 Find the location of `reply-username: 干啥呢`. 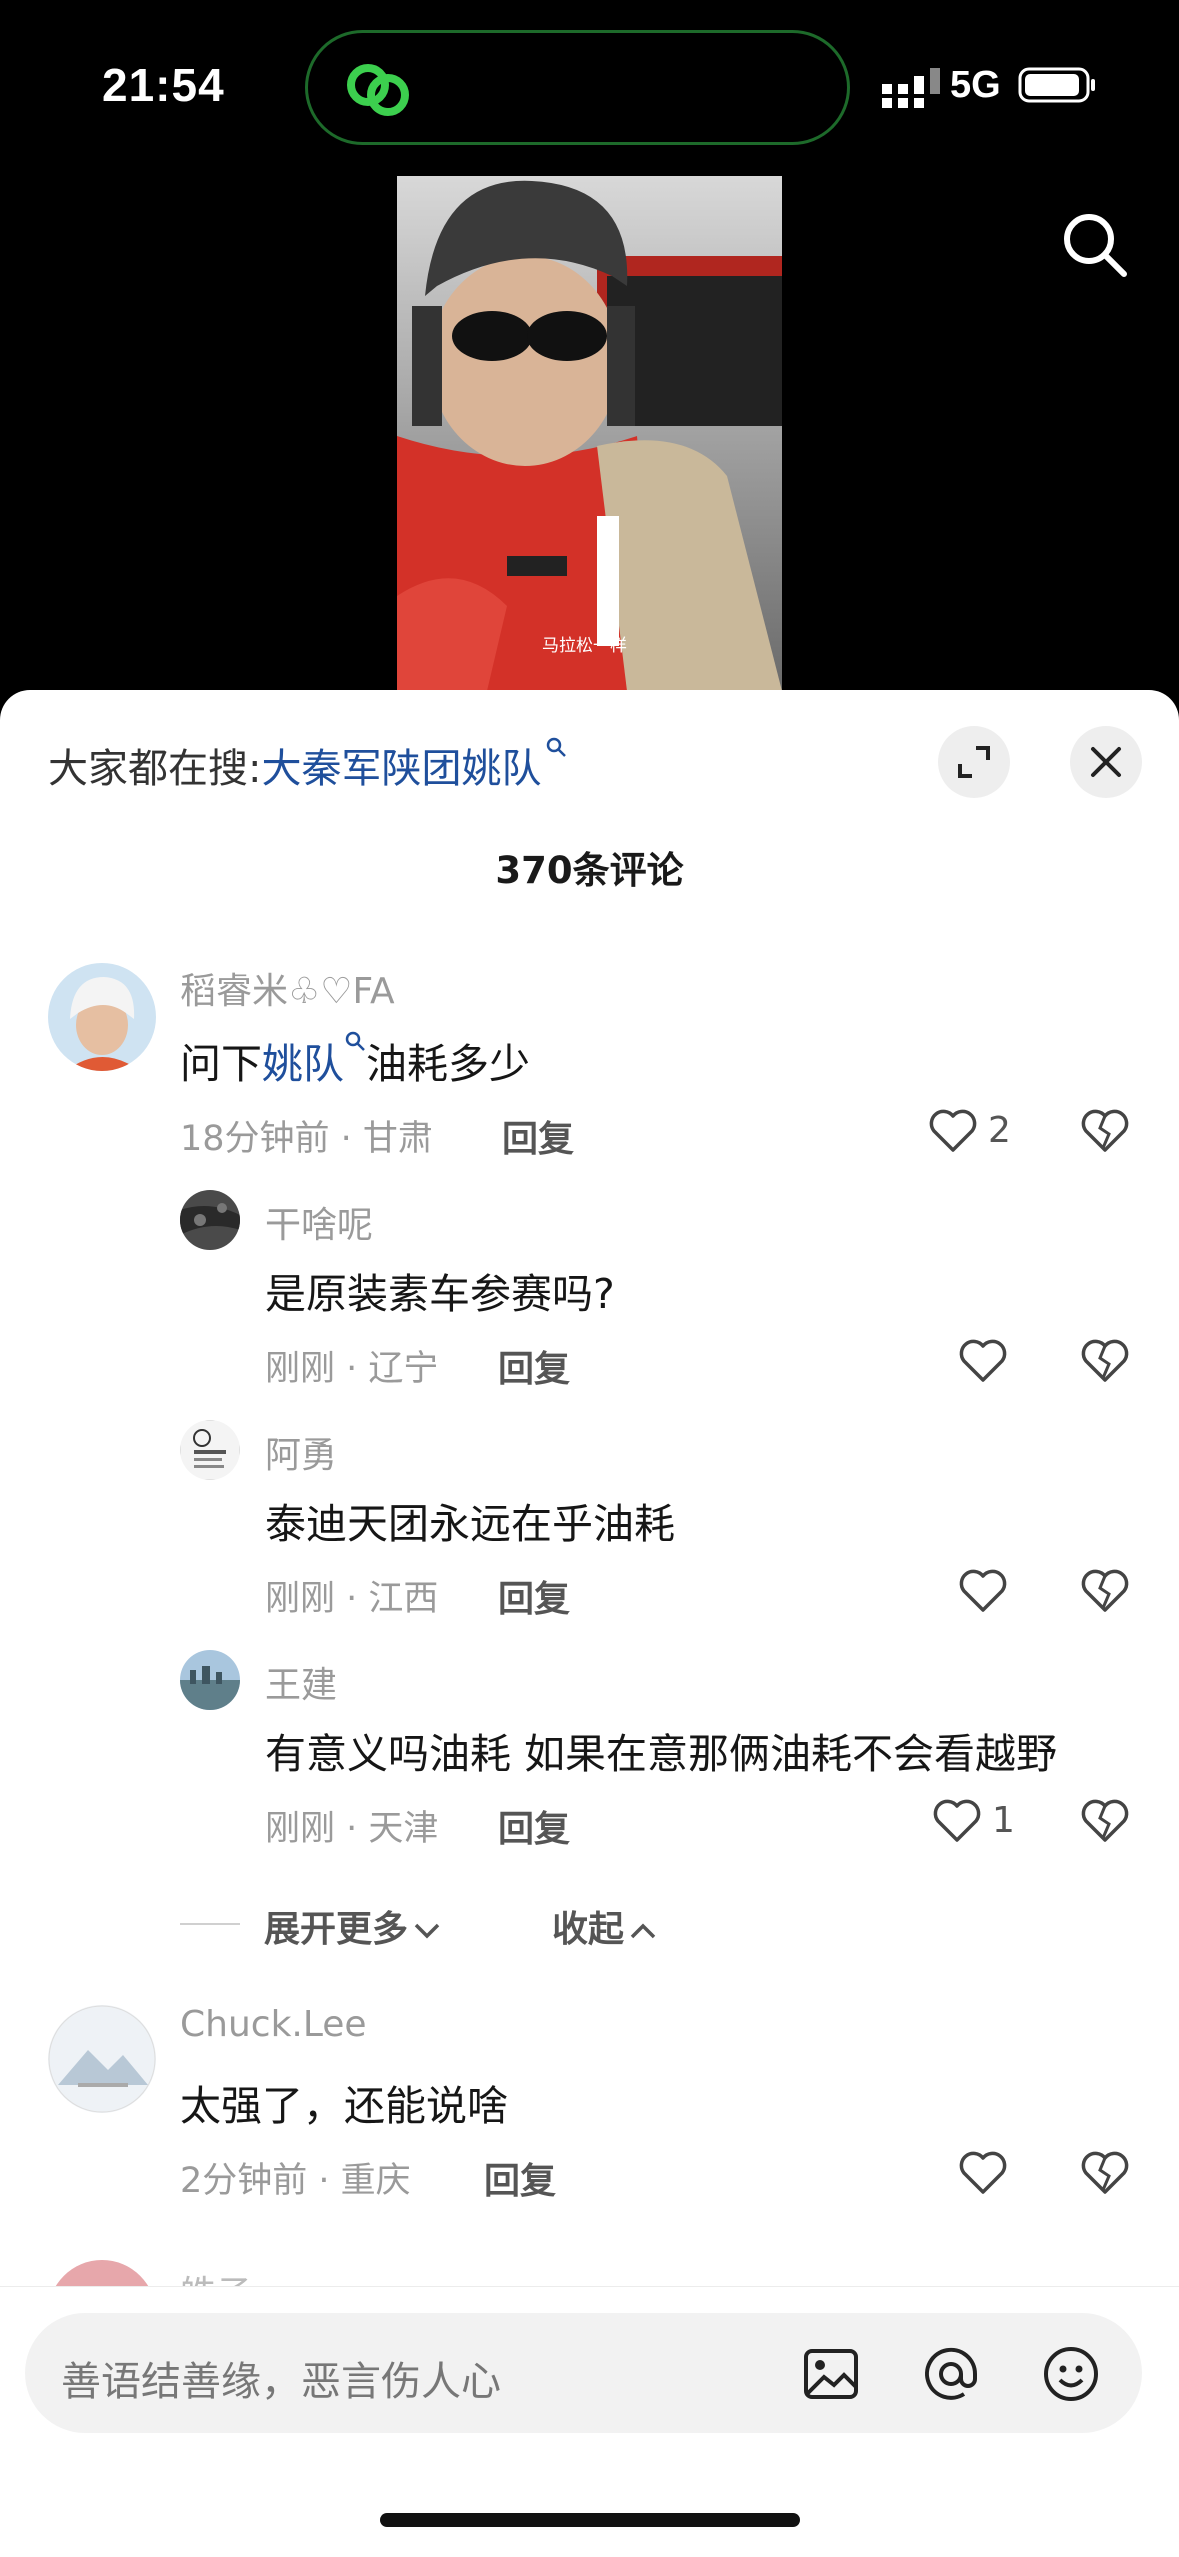

reply-username: 干啥呢 is located at coordinates (319, 1222).